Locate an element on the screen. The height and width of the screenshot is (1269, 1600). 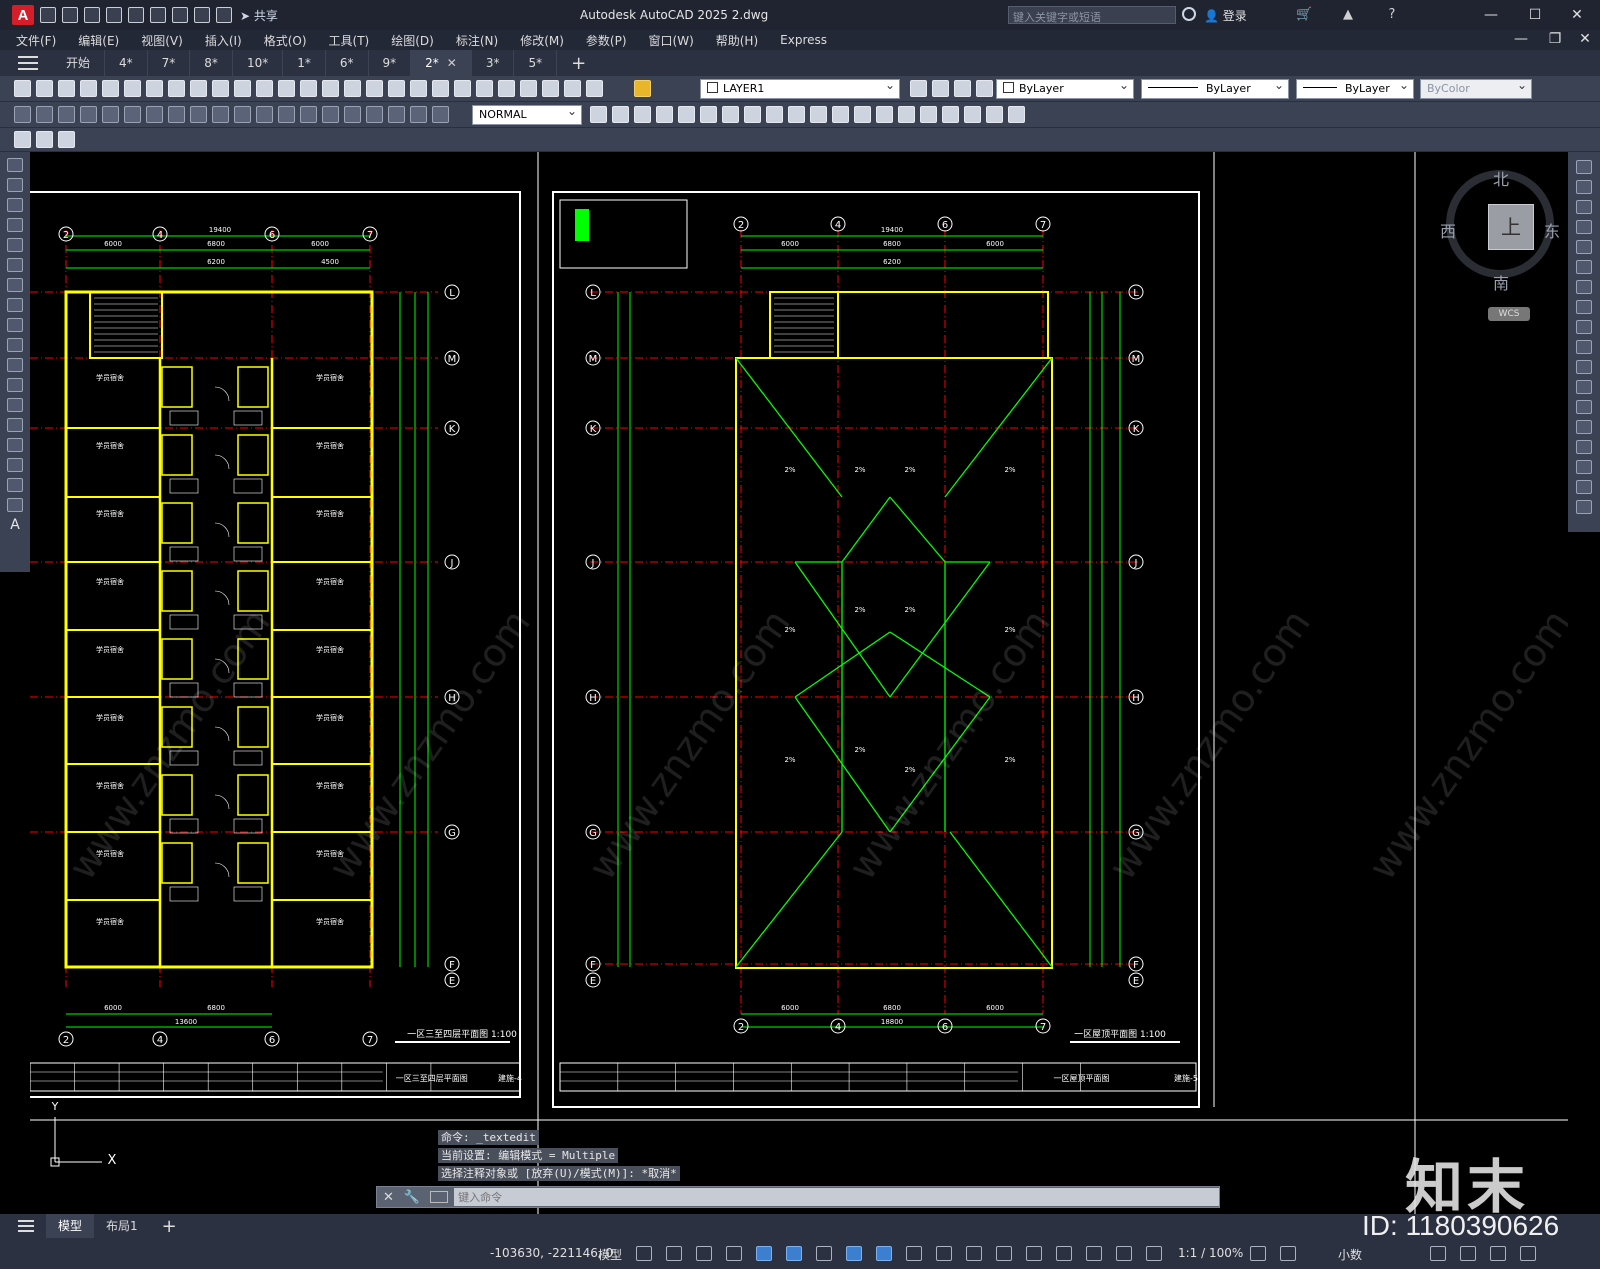
tab-drawing: 4* is located at coordinates (126, 63).